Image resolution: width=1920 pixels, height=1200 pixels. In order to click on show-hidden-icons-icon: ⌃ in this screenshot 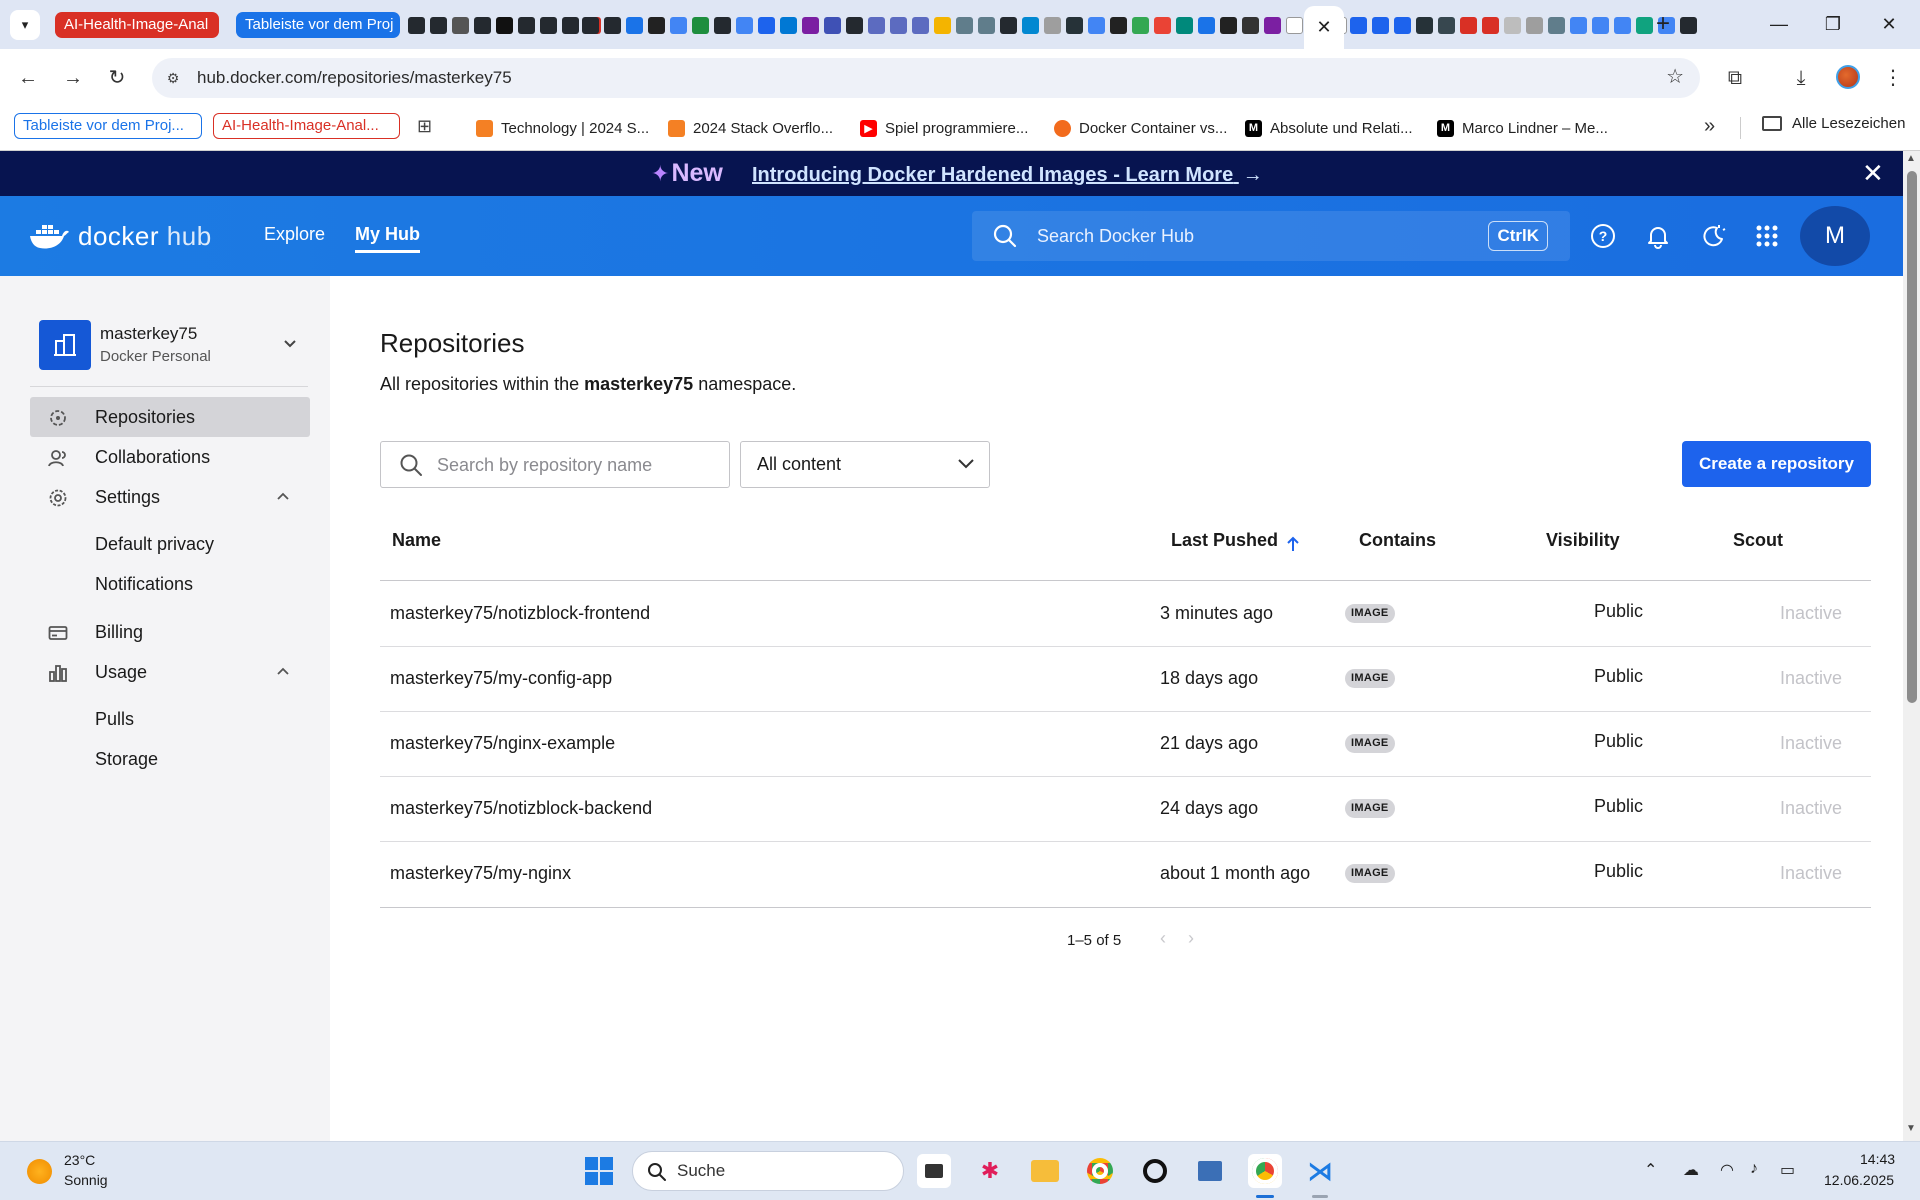, I will do `click(1650, 1170)`.